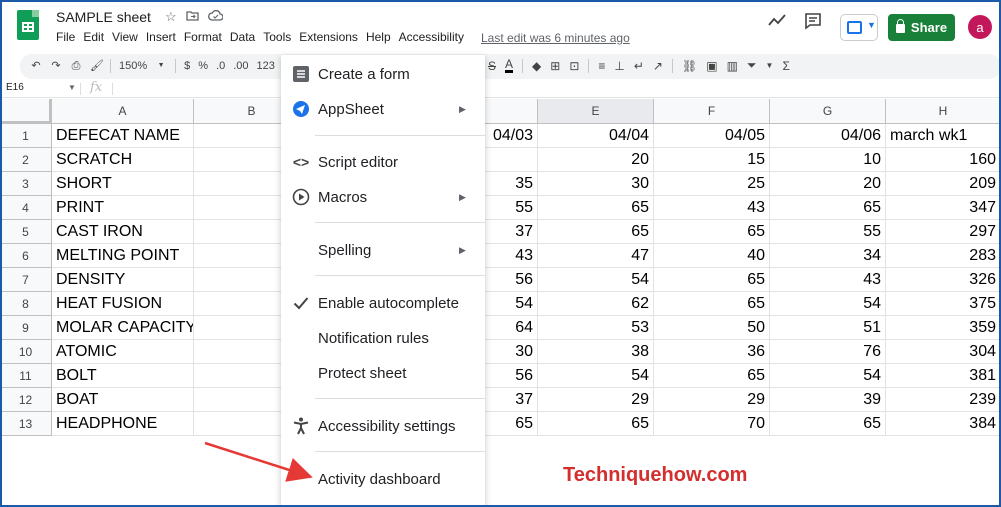  Describe the element at coordinates (26, 352) in the screenshot. I see `row-header: 10` at that location.